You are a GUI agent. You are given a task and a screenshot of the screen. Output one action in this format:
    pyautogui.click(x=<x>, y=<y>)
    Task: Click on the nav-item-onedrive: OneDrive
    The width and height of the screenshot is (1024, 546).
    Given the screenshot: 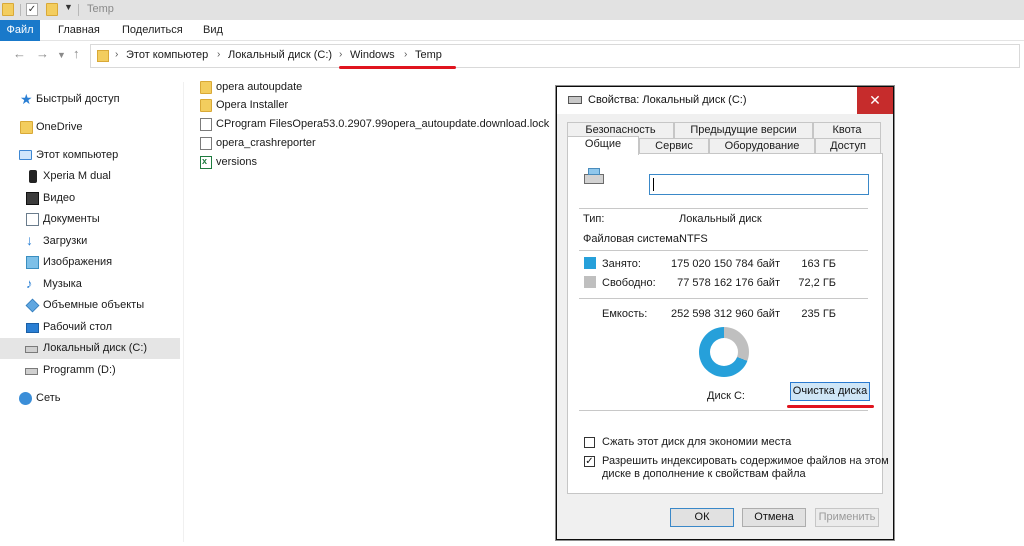 What is the action you would take?
    pyautogui.click(x=90, y=127)
    